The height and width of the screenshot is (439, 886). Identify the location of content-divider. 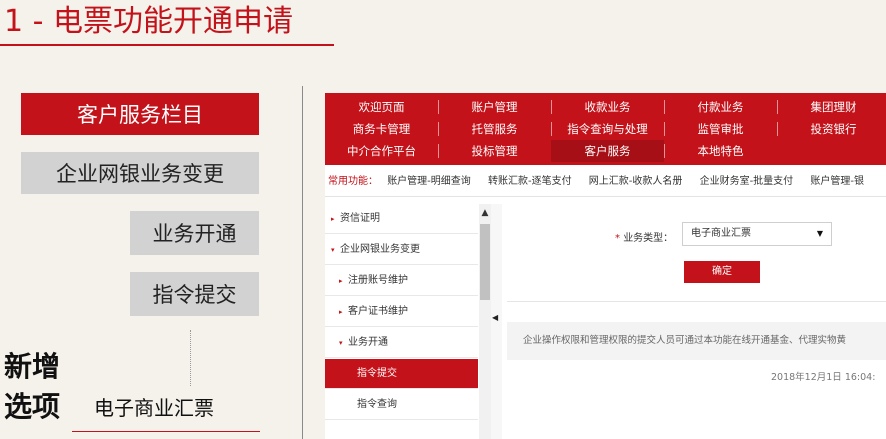
(696, 301).